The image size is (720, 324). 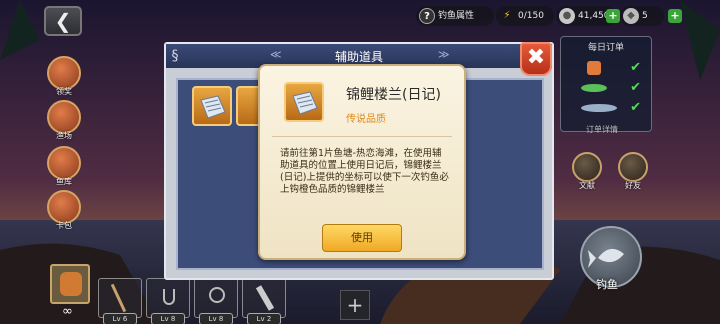 What do you see at coordinates (631, 16) in the screenshot?
I see `gem-icon: ◆` at bounding box center [631, 16].